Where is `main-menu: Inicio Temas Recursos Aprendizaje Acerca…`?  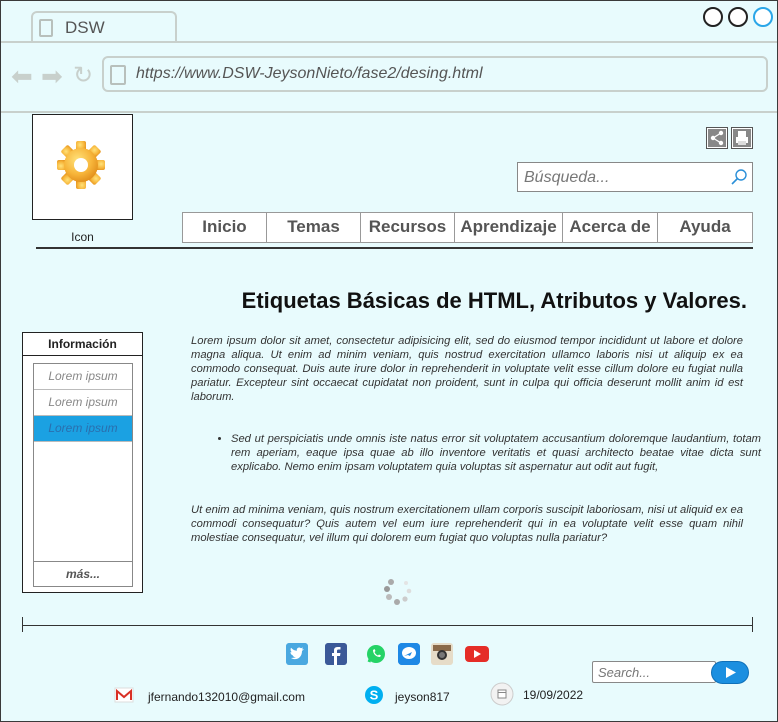 main-menu: Inicio Temas Recursos Aprendizaje Acerca… is located at coordinates (467, 227).